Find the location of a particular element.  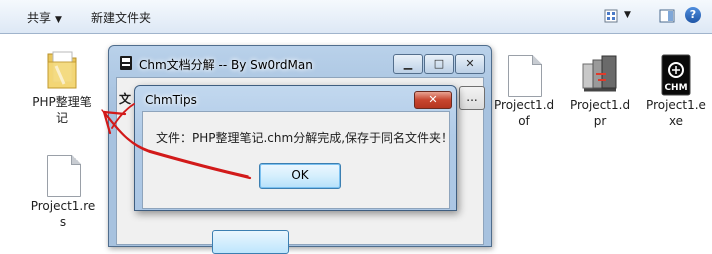

file-field-label: 文 is located at coordinates (125, 99).